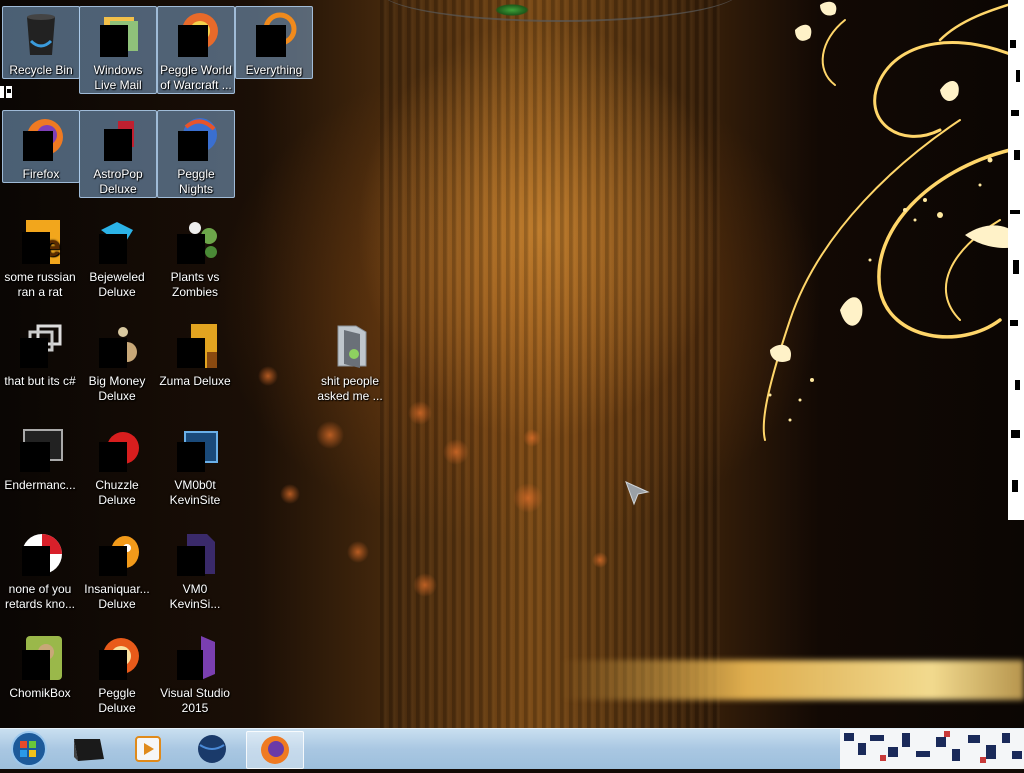 Image resolution: width=1024 pixels, height=773 pixels. I want to click on desktop-icon-bejeweled-deluxe: Bejeweled Deluxe, so click(117, 257).